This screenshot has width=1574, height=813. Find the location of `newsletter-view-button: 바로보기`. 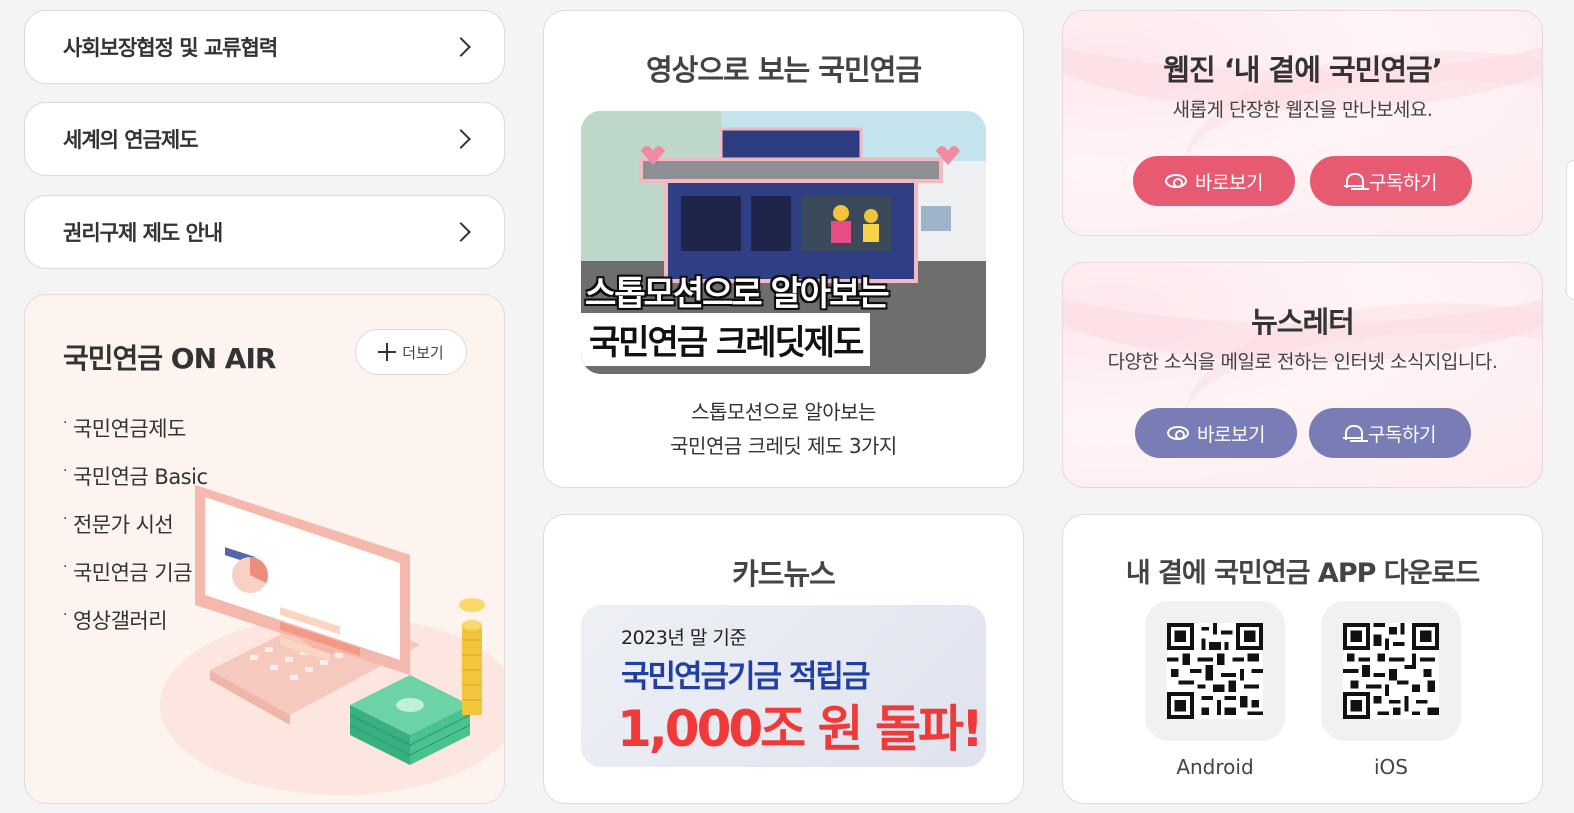

newsletter-view-button: 바로보기 is located at coordinates (1216, 433).